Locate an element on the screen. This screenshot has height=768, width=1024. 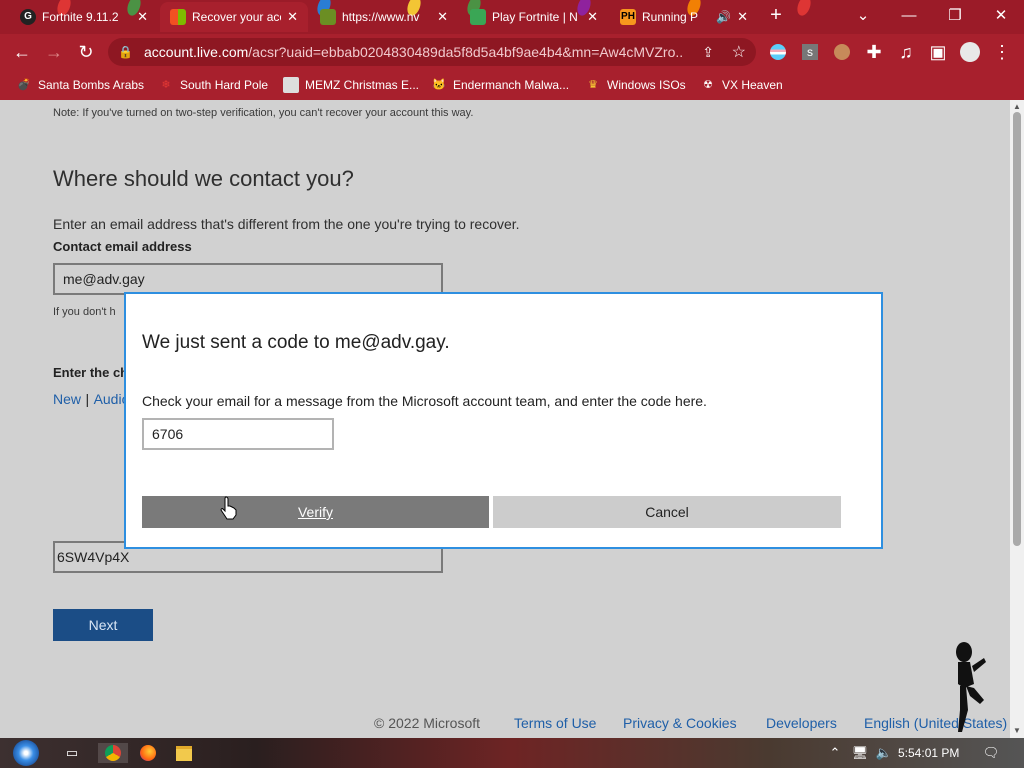
radiation-icon: ☢ is located at coordinates (708, 85).